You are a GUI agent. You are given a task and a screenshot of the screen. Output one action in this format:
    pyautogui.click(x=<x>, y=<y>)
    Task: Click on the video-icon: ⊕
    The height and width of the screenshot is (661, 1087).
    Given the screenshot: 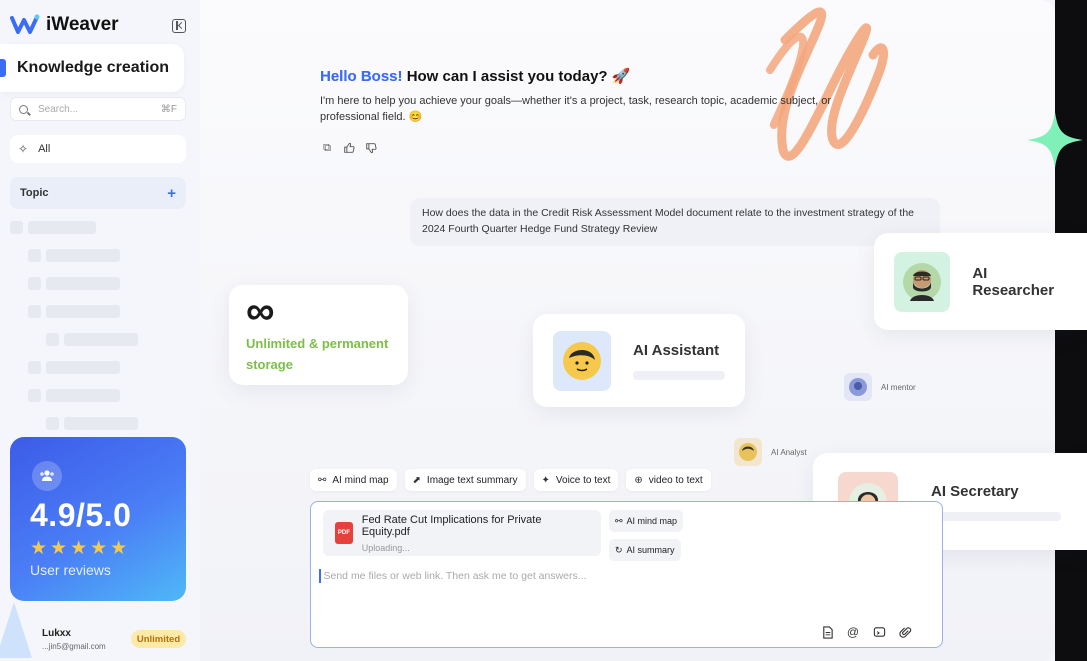 What is the action you would take?
    pyautogui.click(x=638, y=480)
    